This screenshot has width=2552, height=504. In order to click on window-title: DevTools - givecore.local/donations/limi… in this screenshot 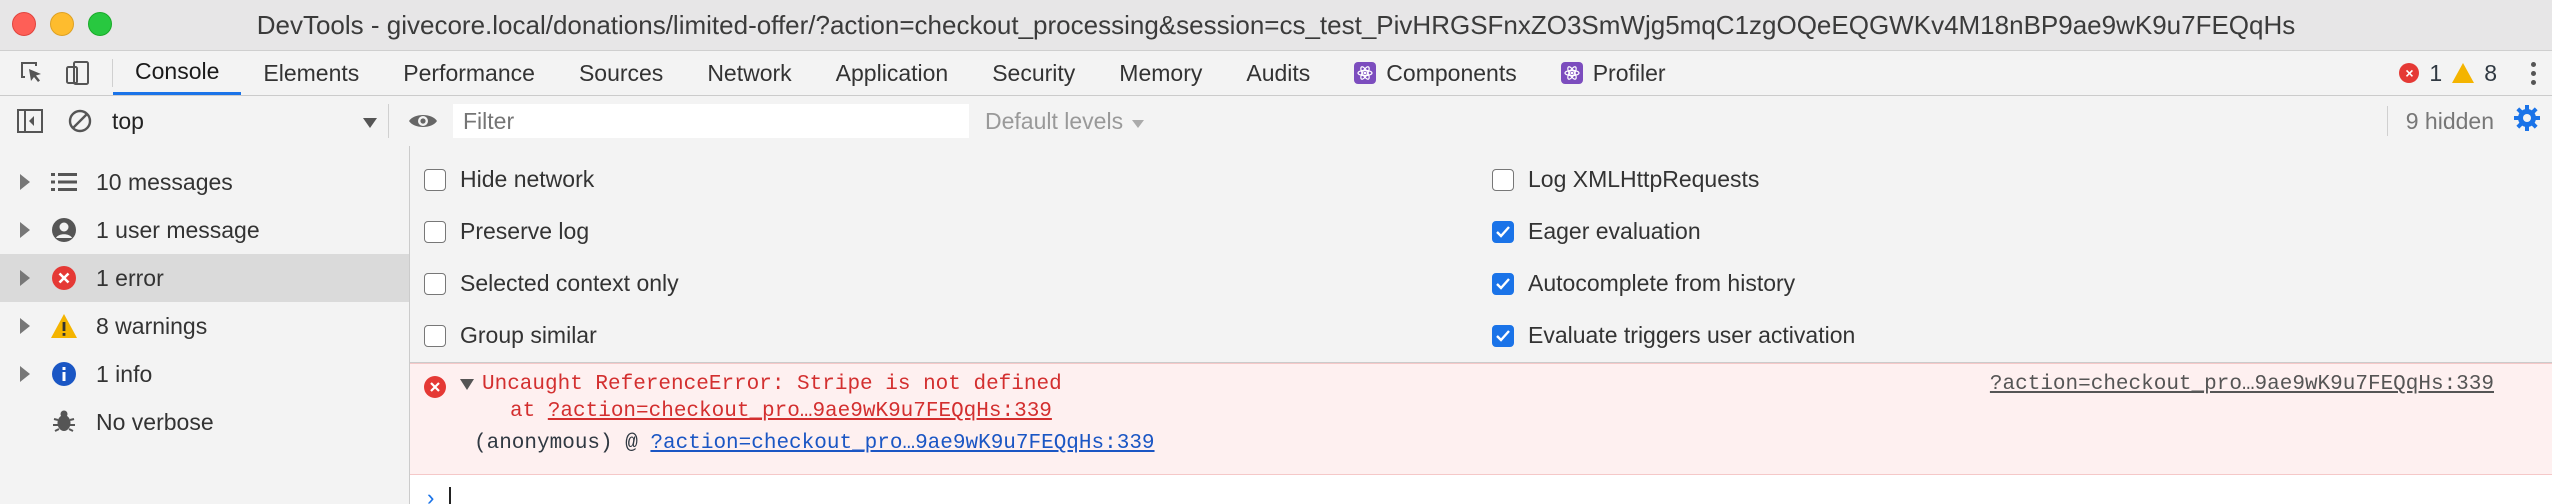, I will do `click(1276, 24)`.